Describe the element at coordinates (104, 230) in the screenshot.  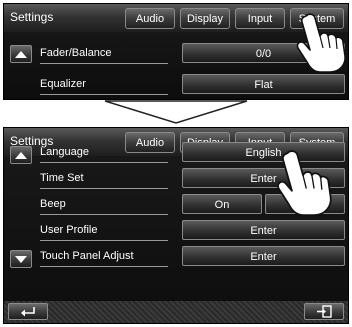
I see `row-label-user-profile: User Profile` at that location.